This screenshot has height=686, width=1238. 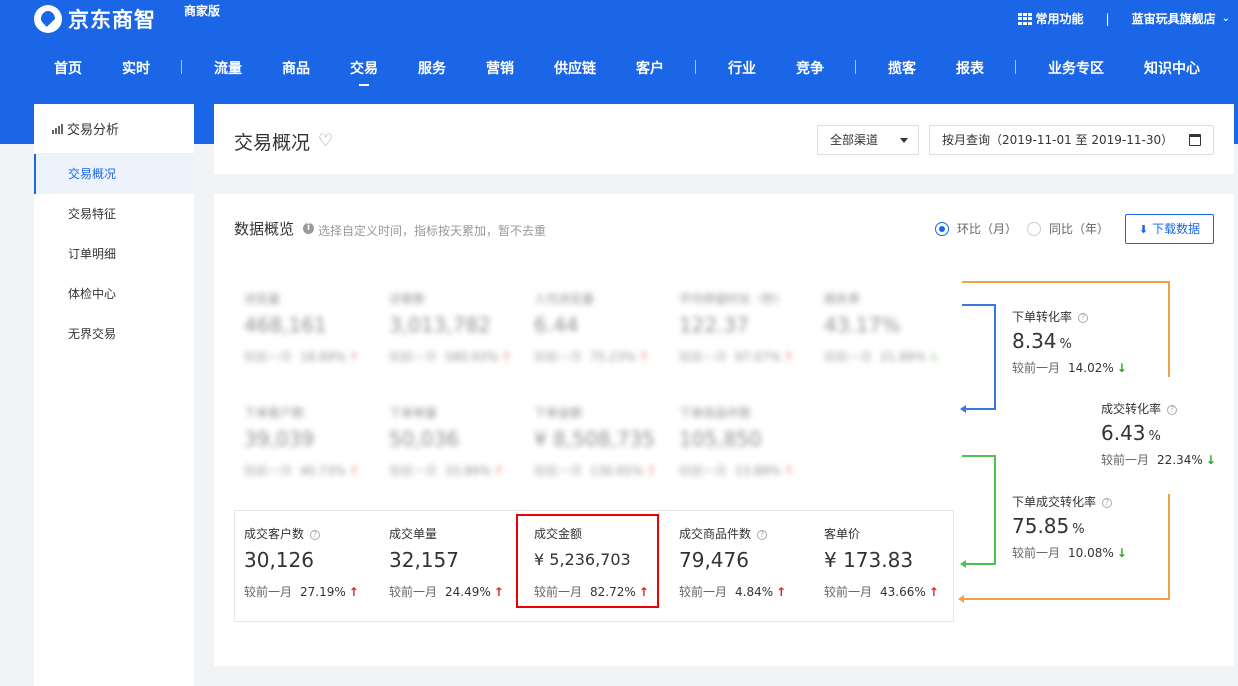 What do you see at coordinates (364, 72) in the screenshot?
I see `nav-transaction: 交易` at bounding box center [364, 72].